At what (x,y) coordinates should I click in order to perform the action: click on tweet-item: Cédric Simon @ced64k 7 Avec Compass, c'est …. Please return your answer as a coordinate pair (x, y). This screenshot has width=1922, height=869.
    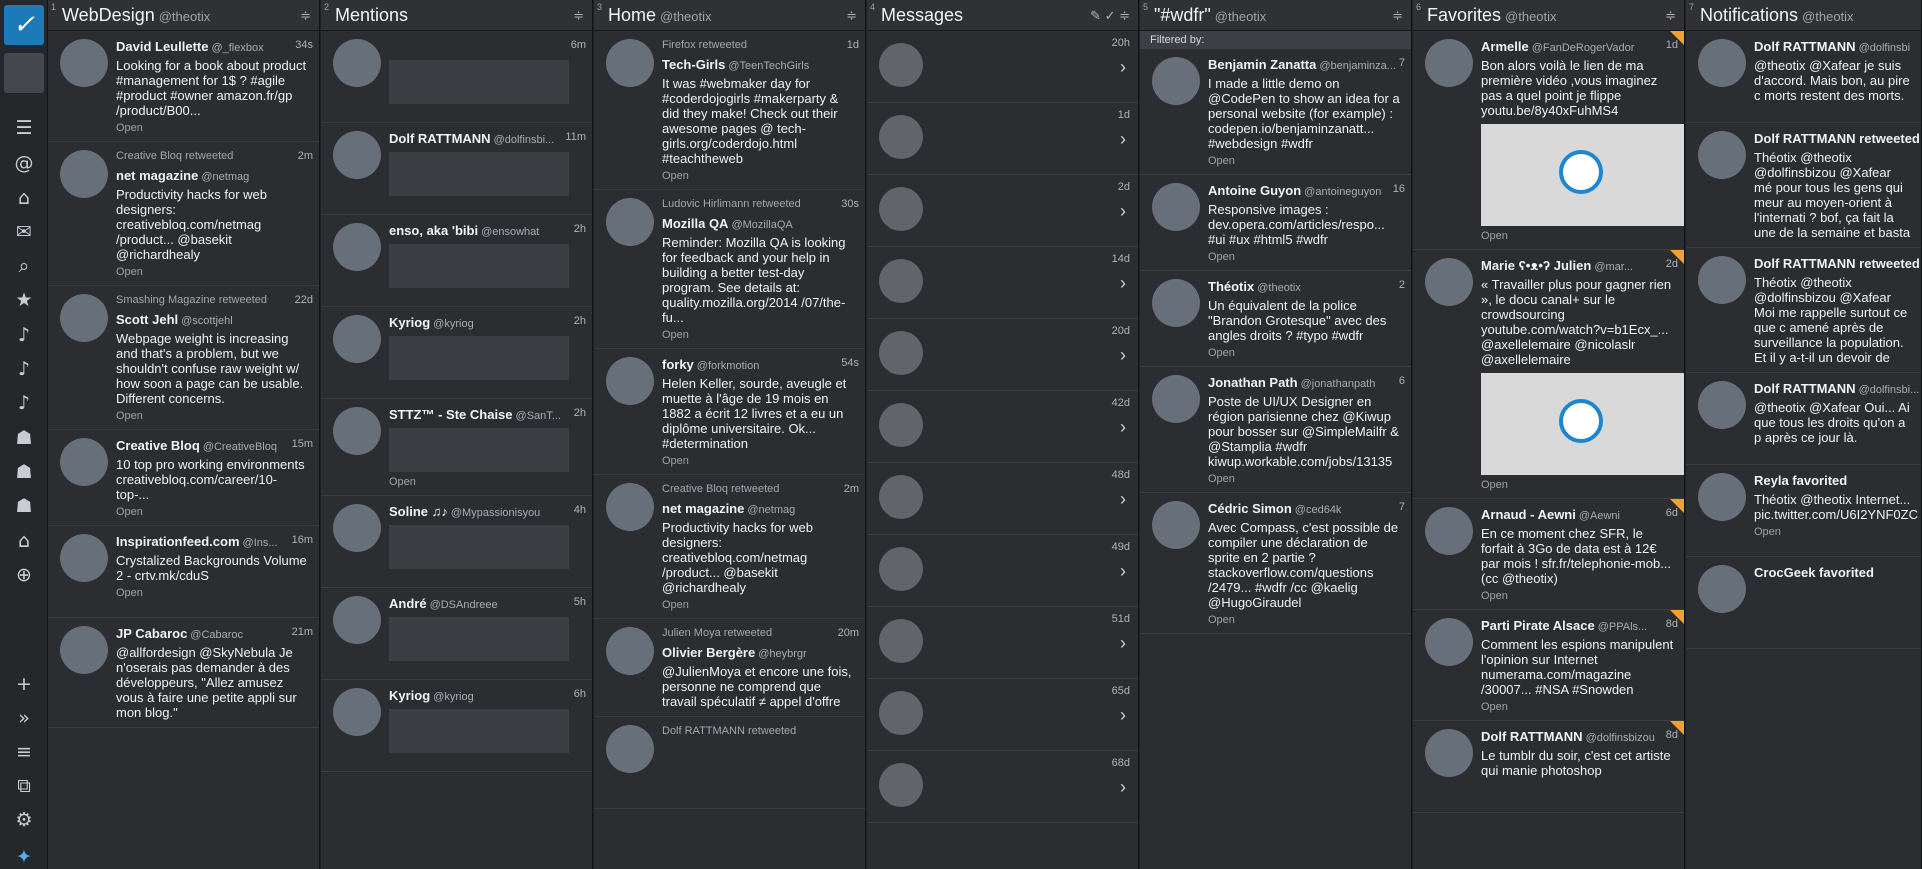
    Looking at the image, I should click on (1275, 563).